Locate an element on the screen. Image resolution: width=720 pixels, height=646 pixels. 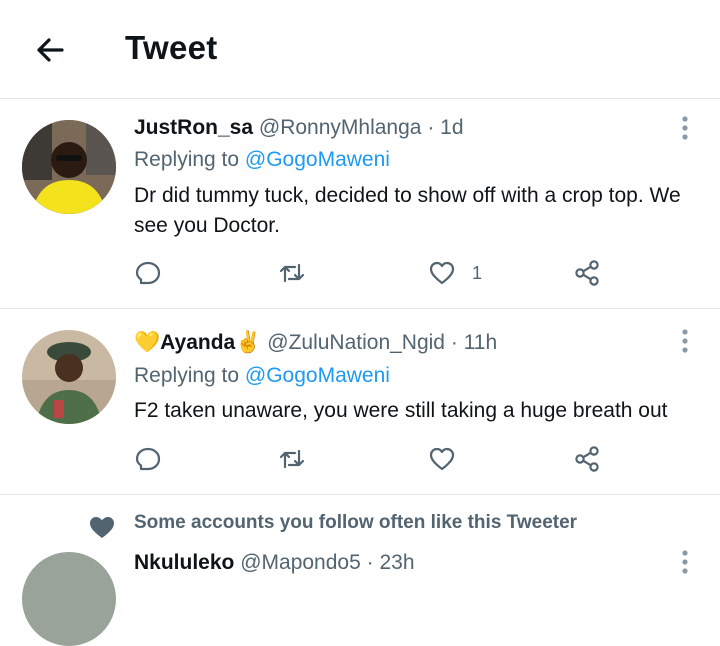
action-bar is located at coordinates (374, 459).